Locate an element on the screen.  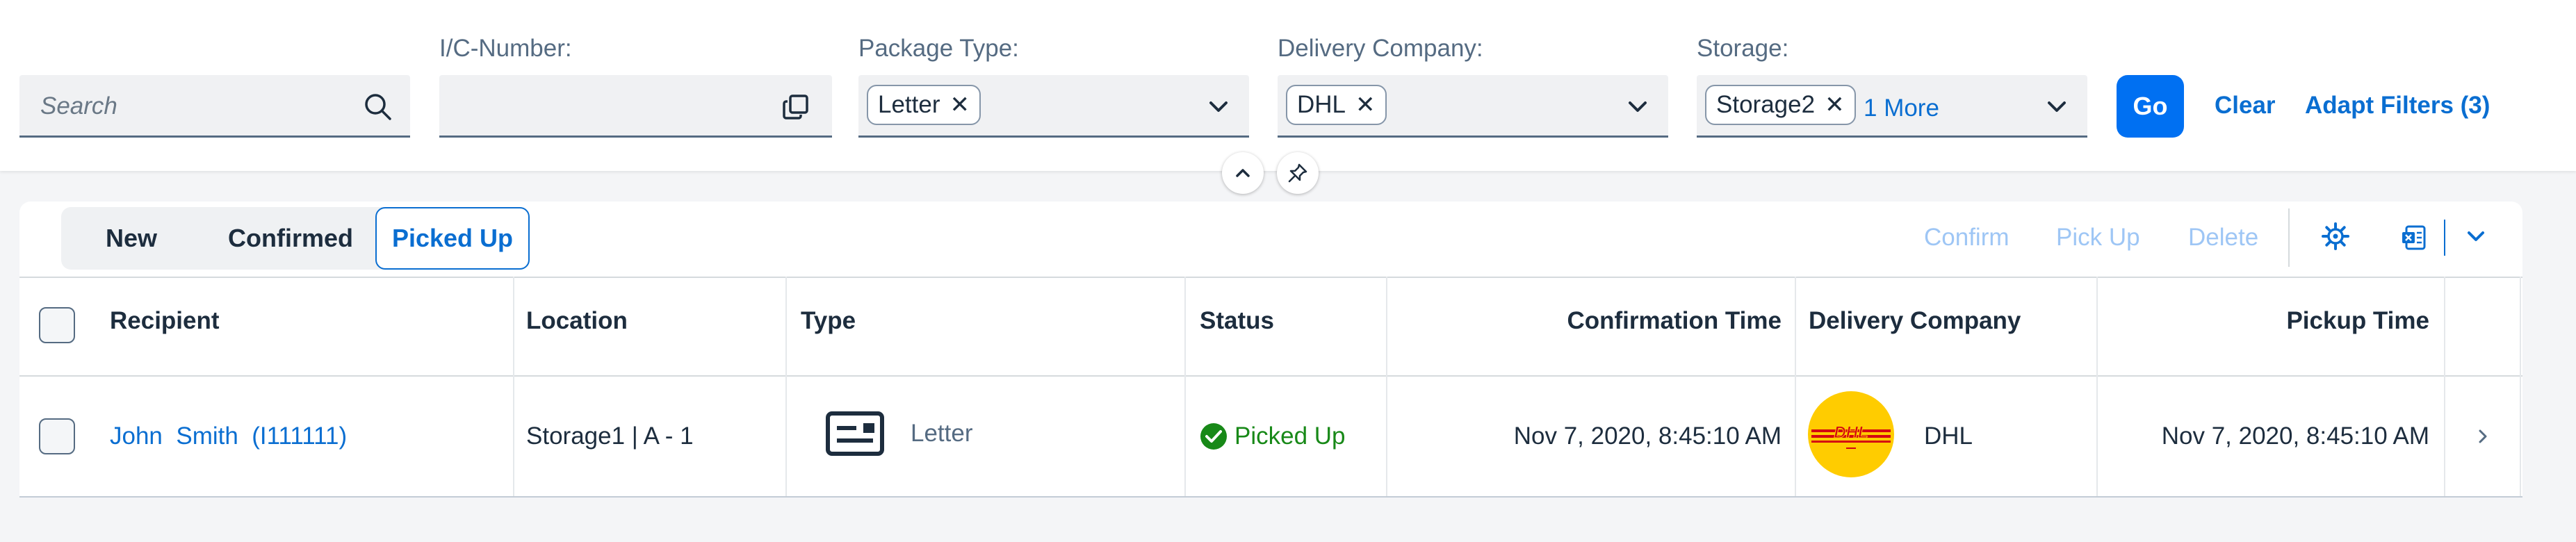
delete-button: Delete is located at coordinates (2223, 238).